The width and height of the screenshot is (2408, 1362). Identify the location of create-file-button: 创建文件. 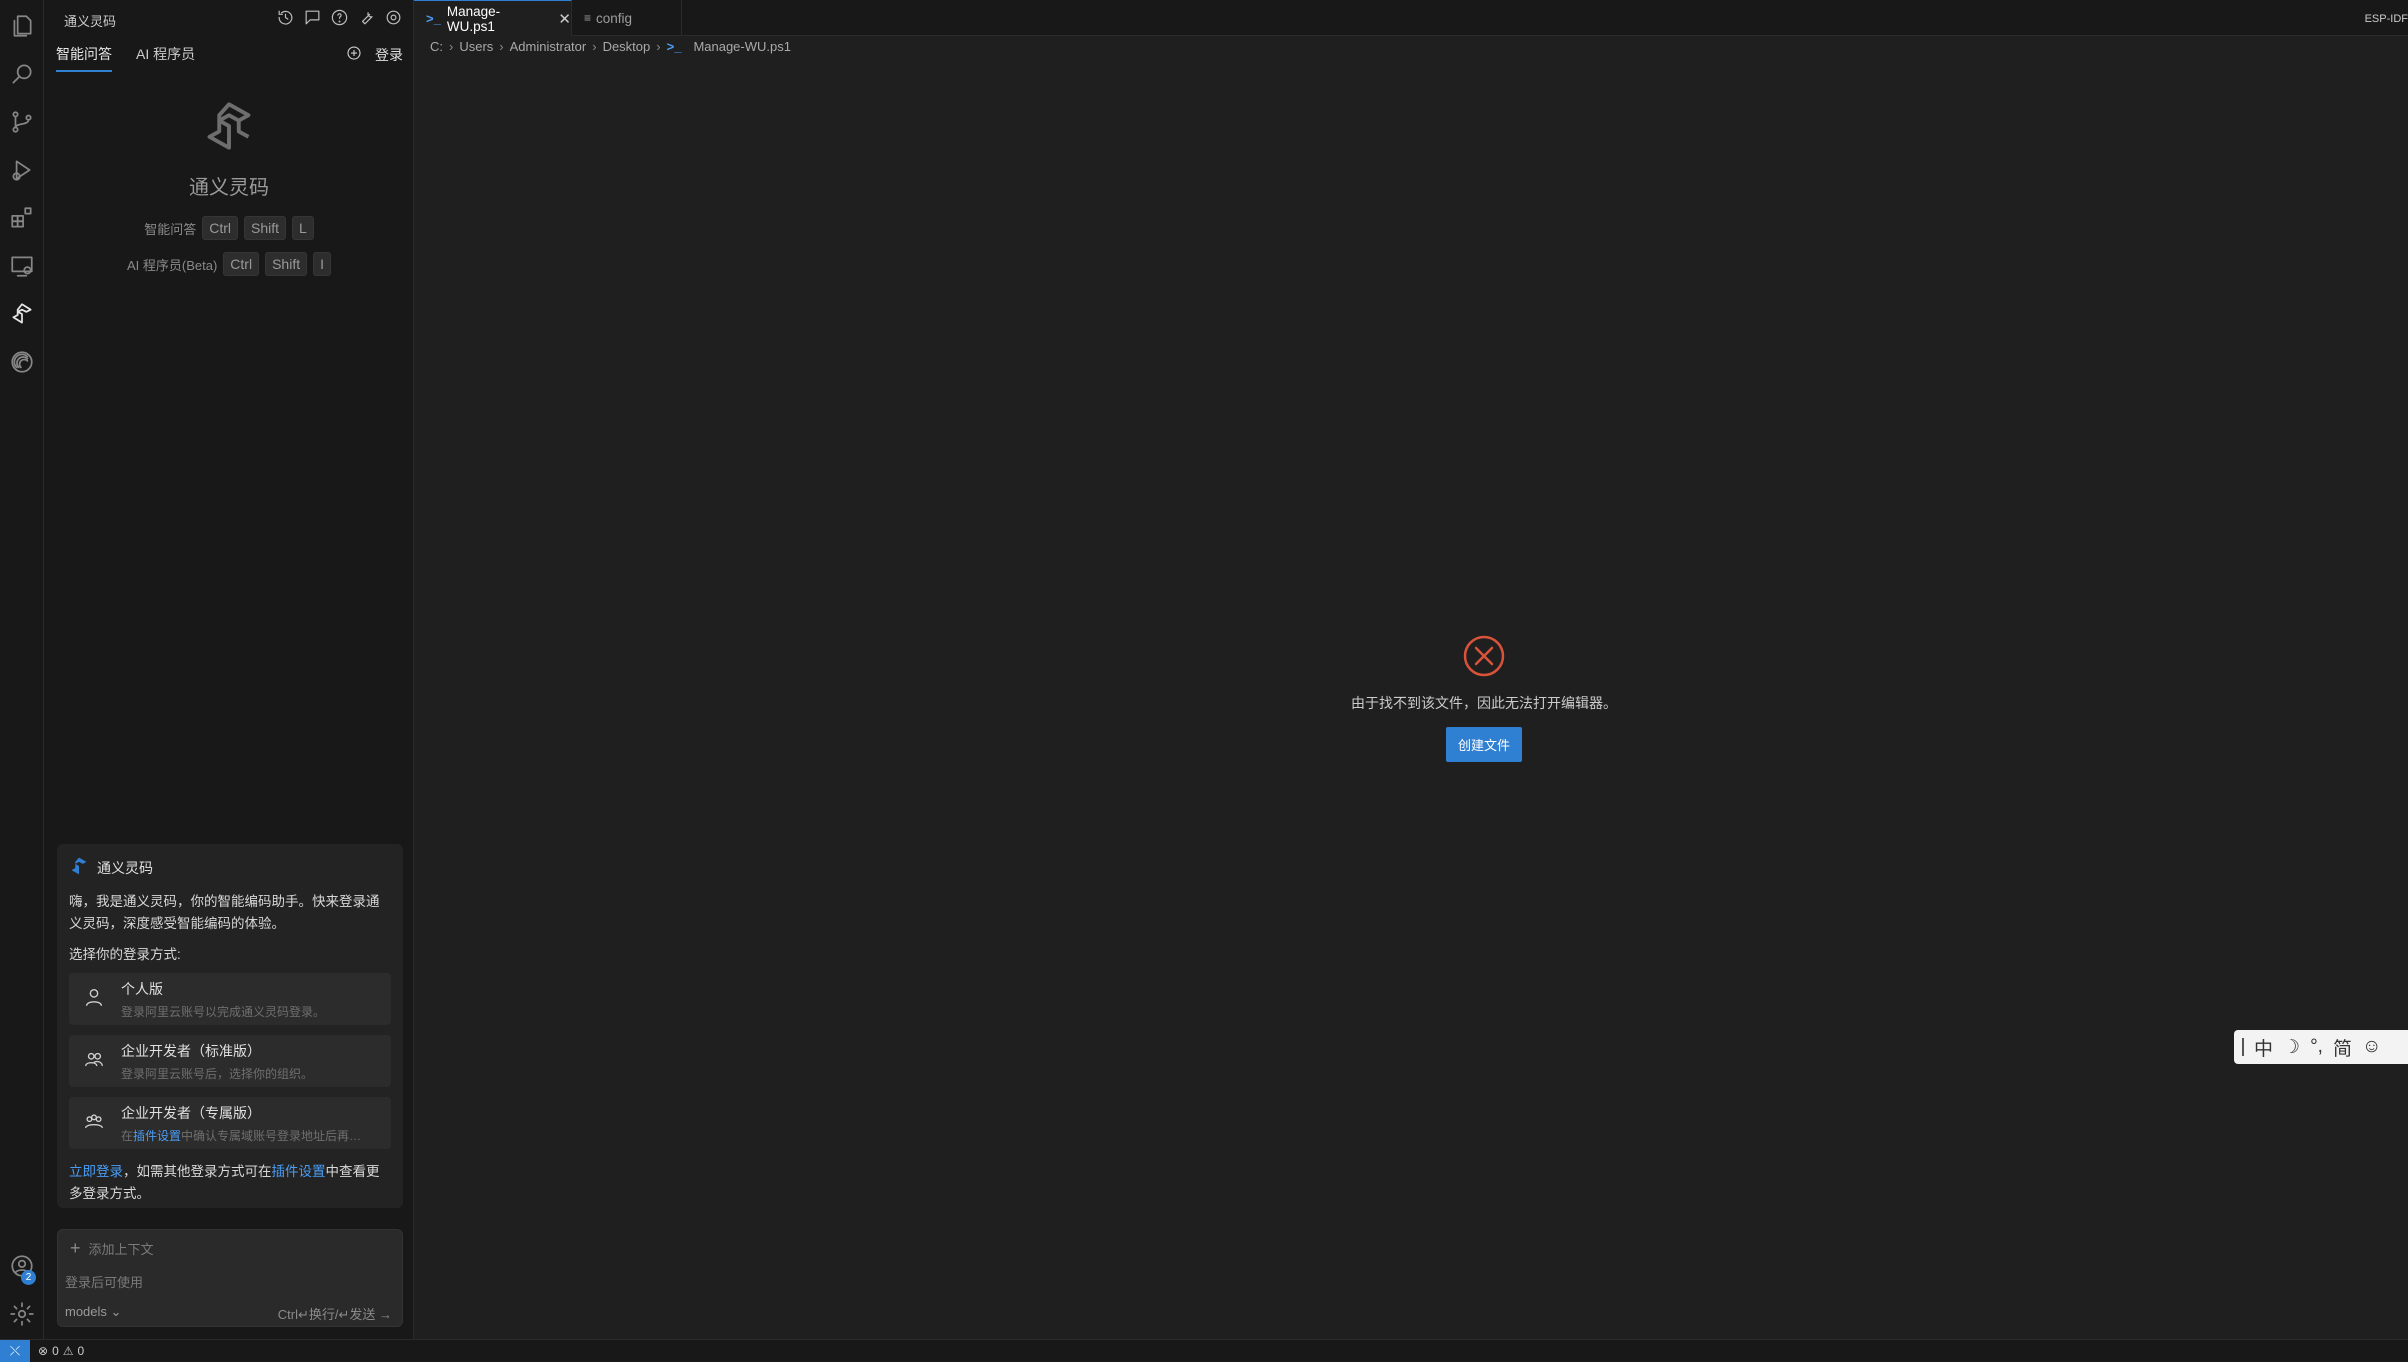
(1483, 744).